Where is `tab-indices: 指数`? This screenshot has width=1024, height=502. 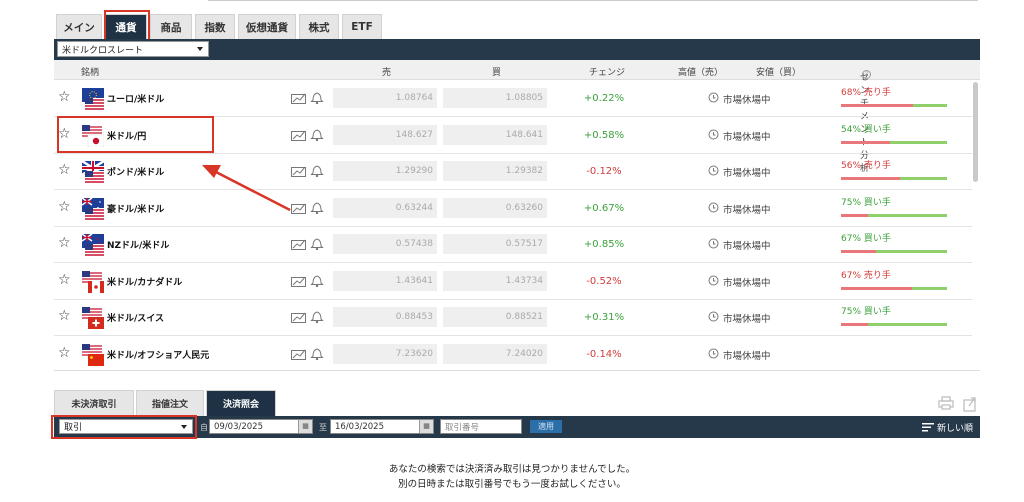 tab-indices: 指数 is located at coordinates (215, 26).